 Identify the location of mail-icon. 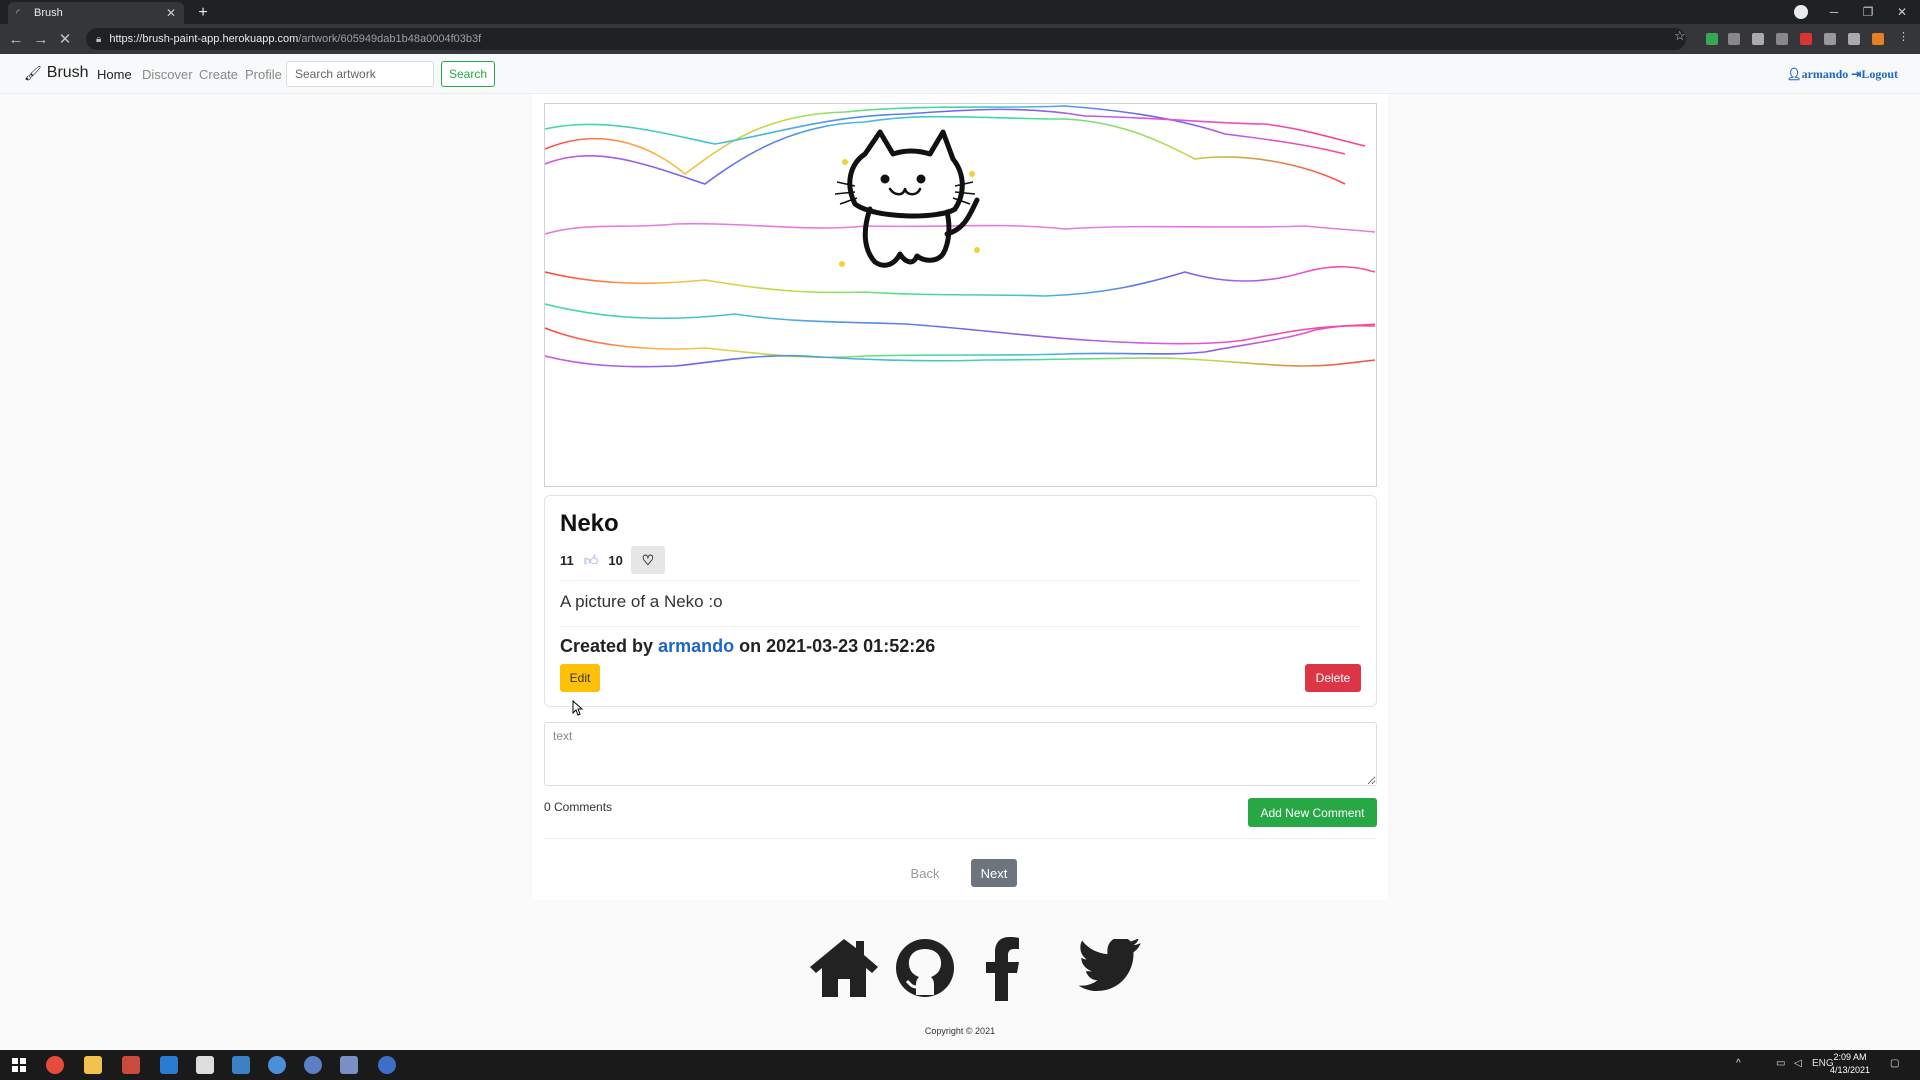
(131, 1065).